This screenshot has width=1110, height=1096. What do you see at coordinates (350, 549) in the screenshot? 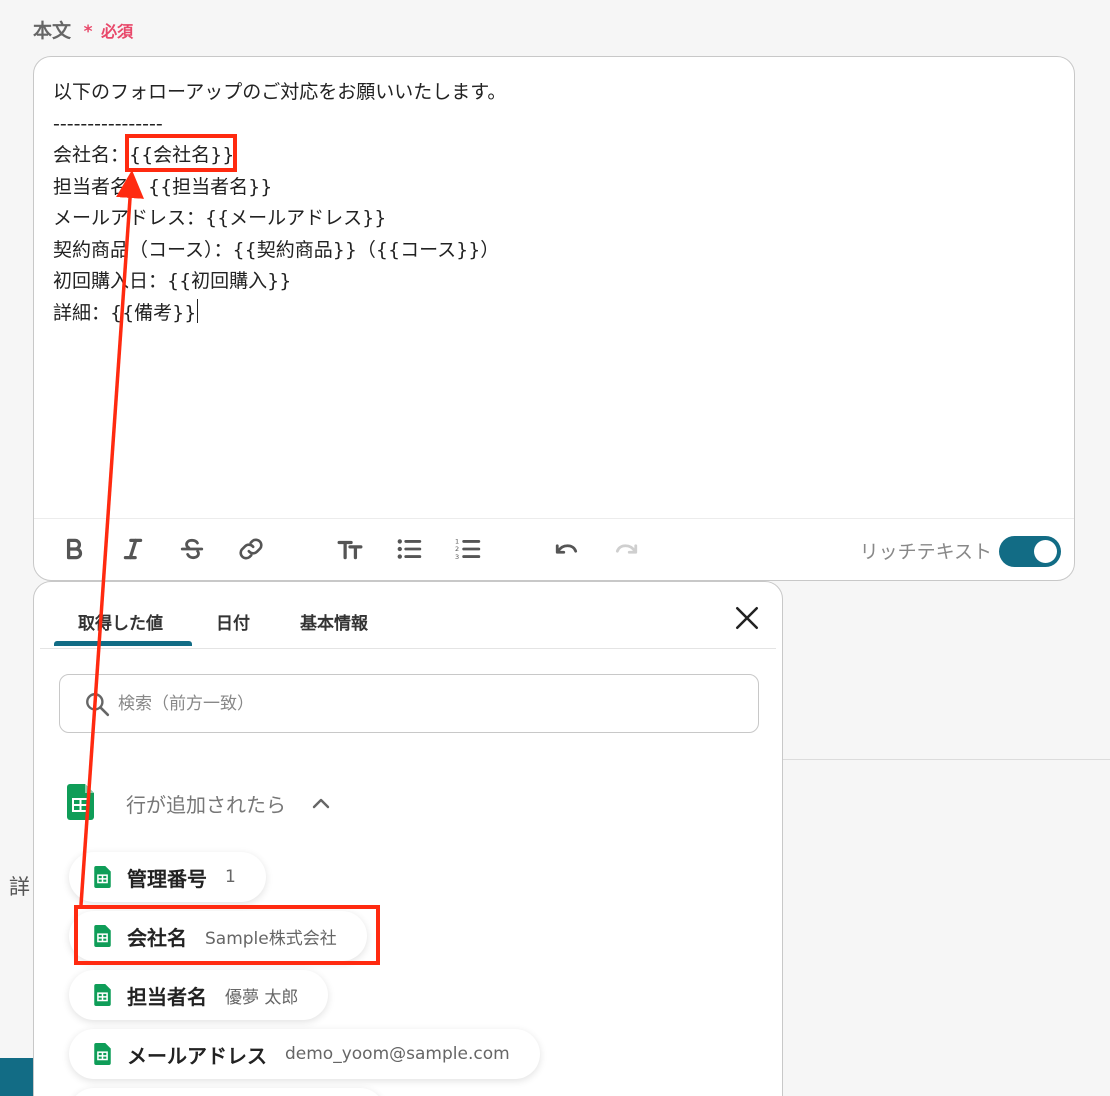
I see `text-size-icon` at bounding box center [350, 549].